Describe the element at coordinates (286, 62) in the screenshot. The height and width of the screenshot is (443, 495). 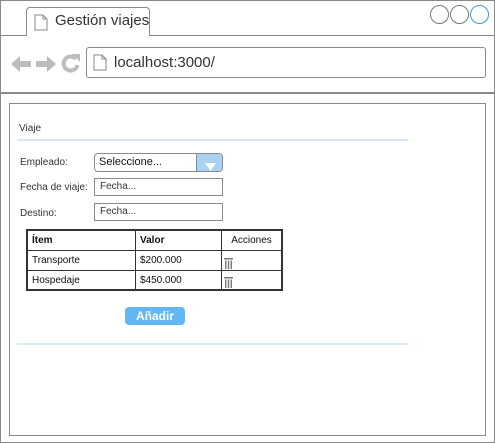
I see `address-bar: localhost:3000/` at that location.